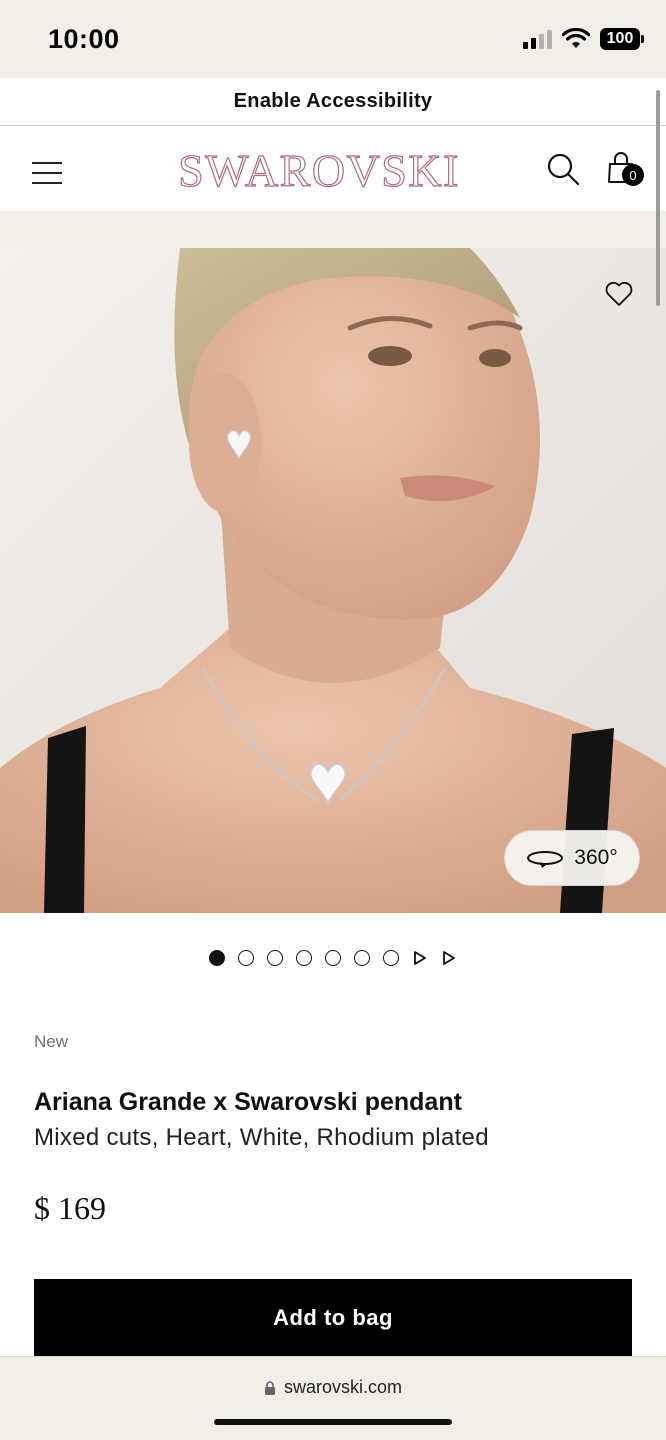 This screenshot has height=1440, width=666. Describe the element at coordinates (248, 1102) in the screenshot. I see `product-title: Ariana Grande x Swarovski pendant` at that location.